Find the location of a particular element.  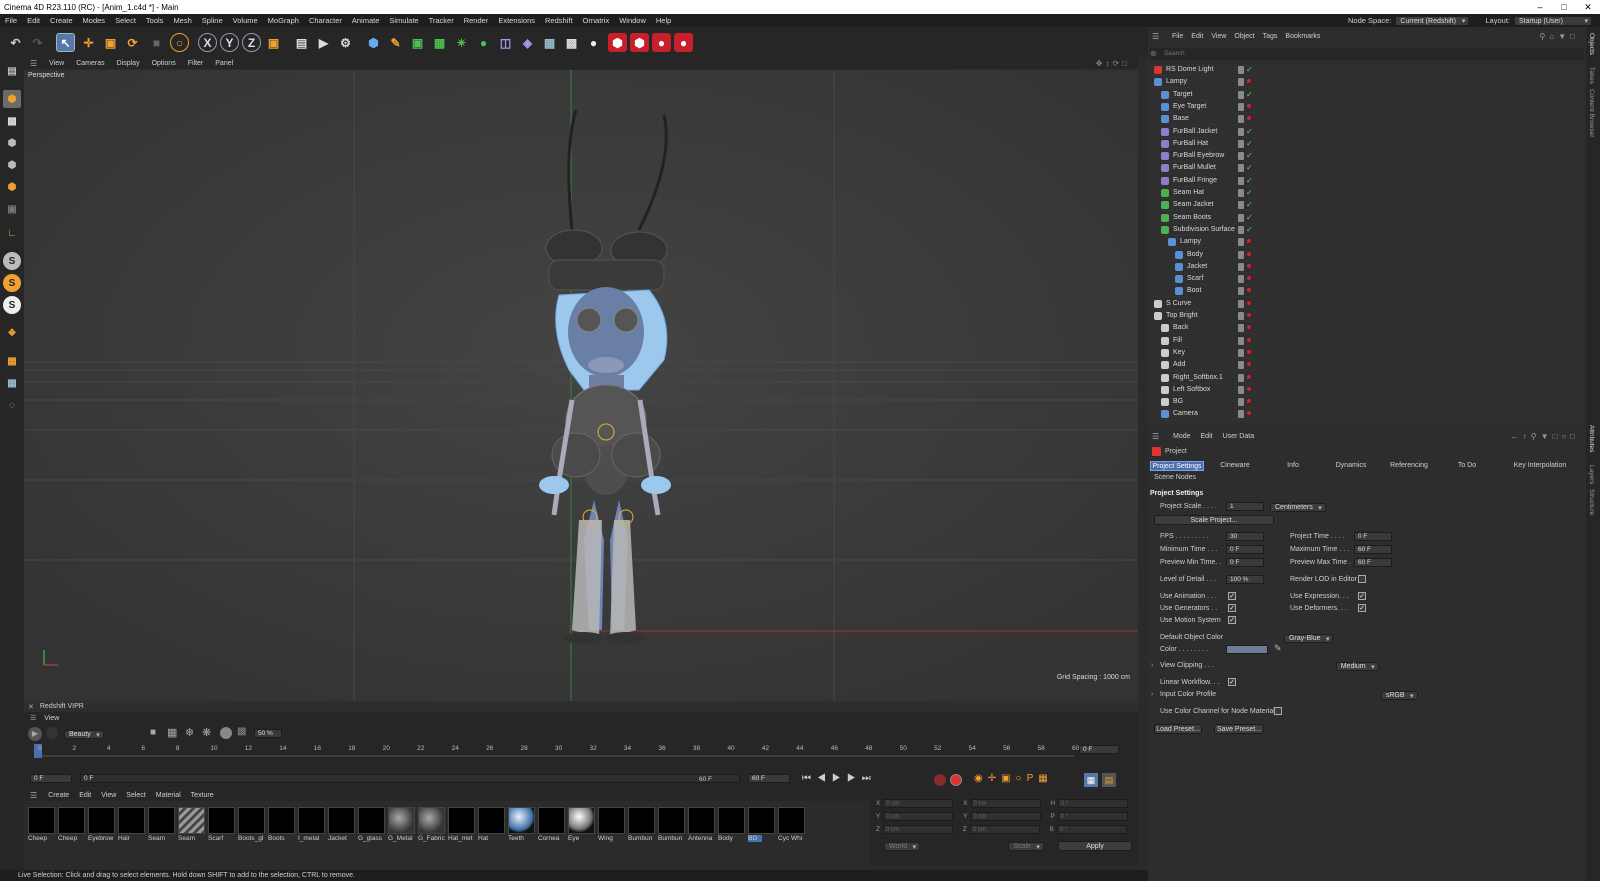

material-item: G_Metal is located at coordinates (401, 826).